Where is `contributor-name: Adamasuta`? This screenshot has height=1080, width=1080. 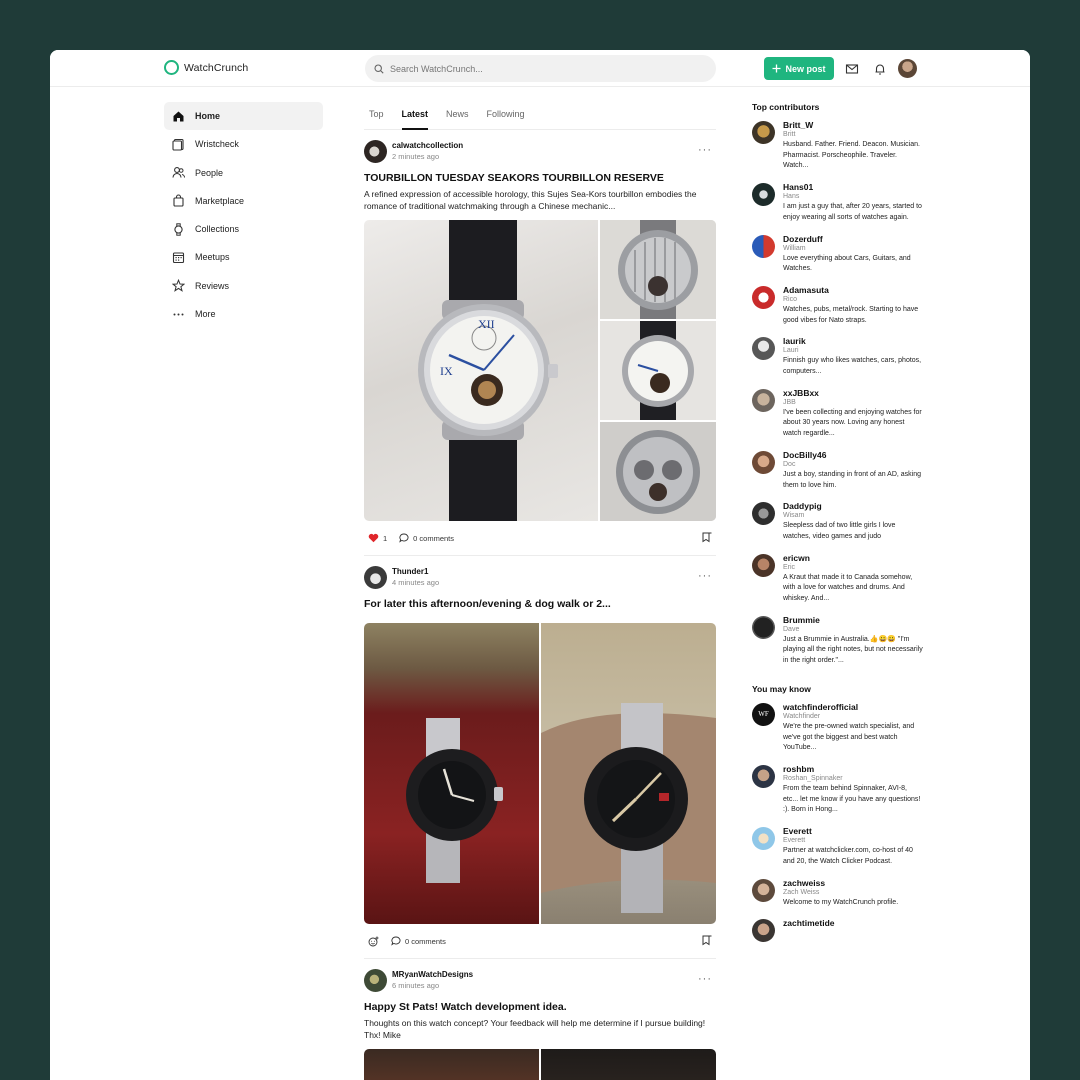
contributor-name: Adamasuta is located at coordinates (853, 290).